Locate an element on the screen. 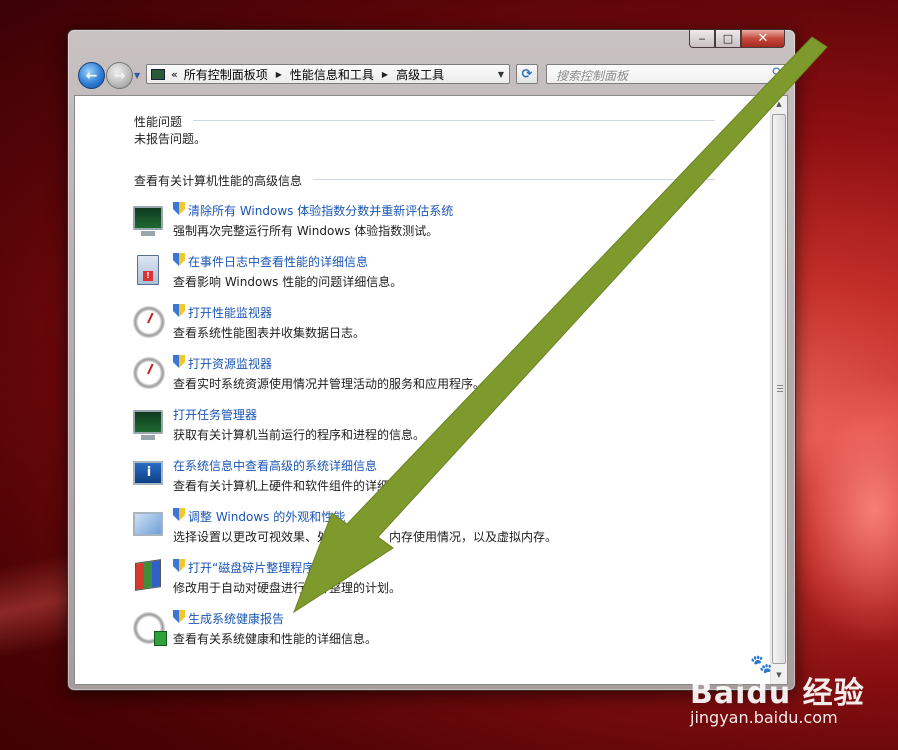 This screenshot has width=898, height=750. task-item-resource-monitor: 打开资源监视器 查看实时系统资源使用情况并管理活动的服务和应用程序。 is located at coordinates (433, 377).